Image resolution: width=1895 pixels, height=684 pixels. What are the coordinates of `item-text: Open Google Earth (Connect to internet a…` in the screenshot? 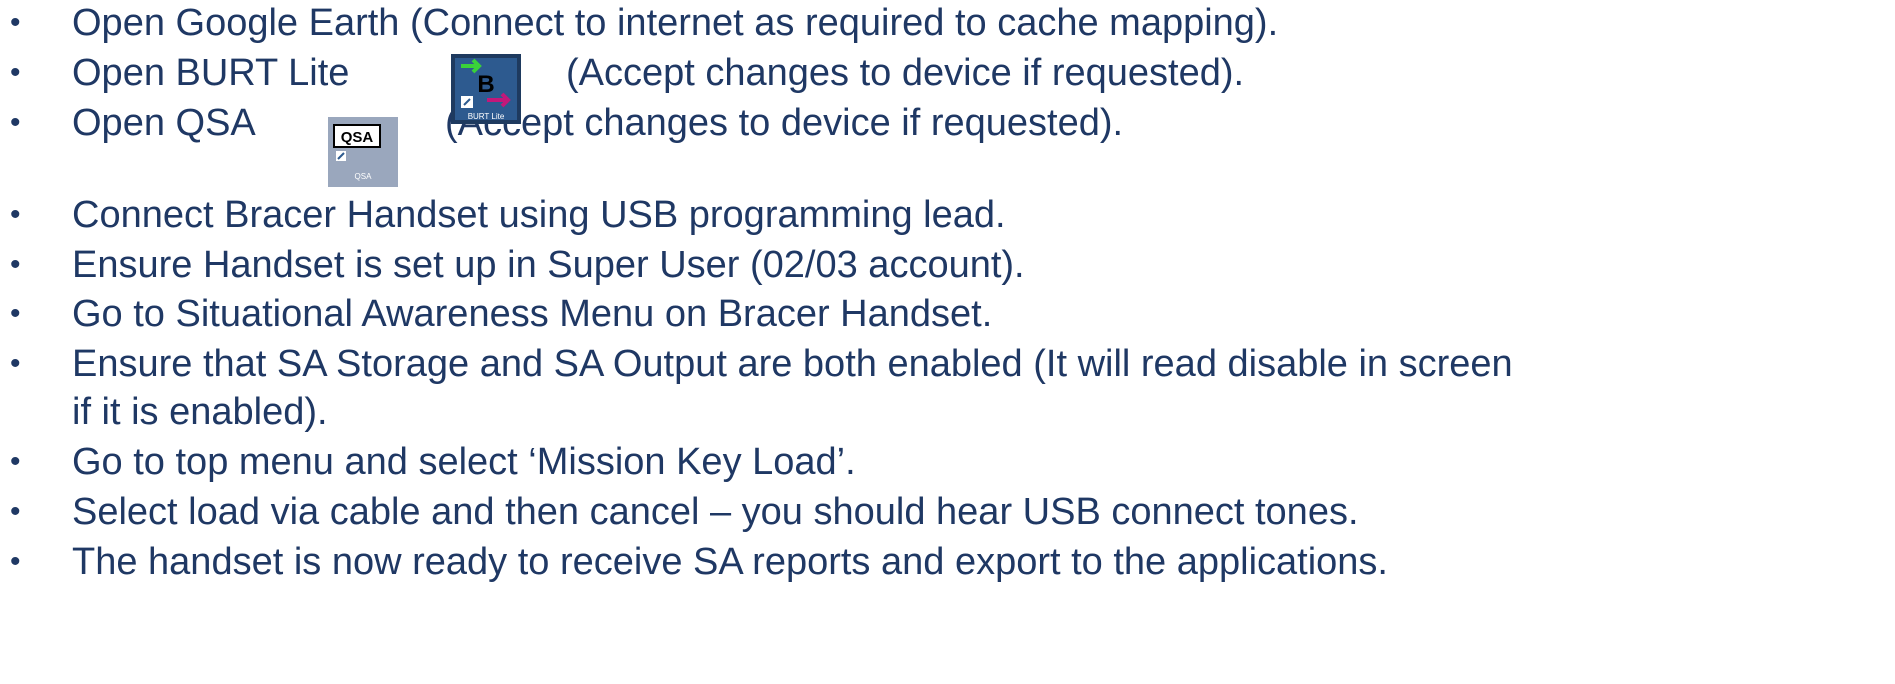 It's located at (675, 23).